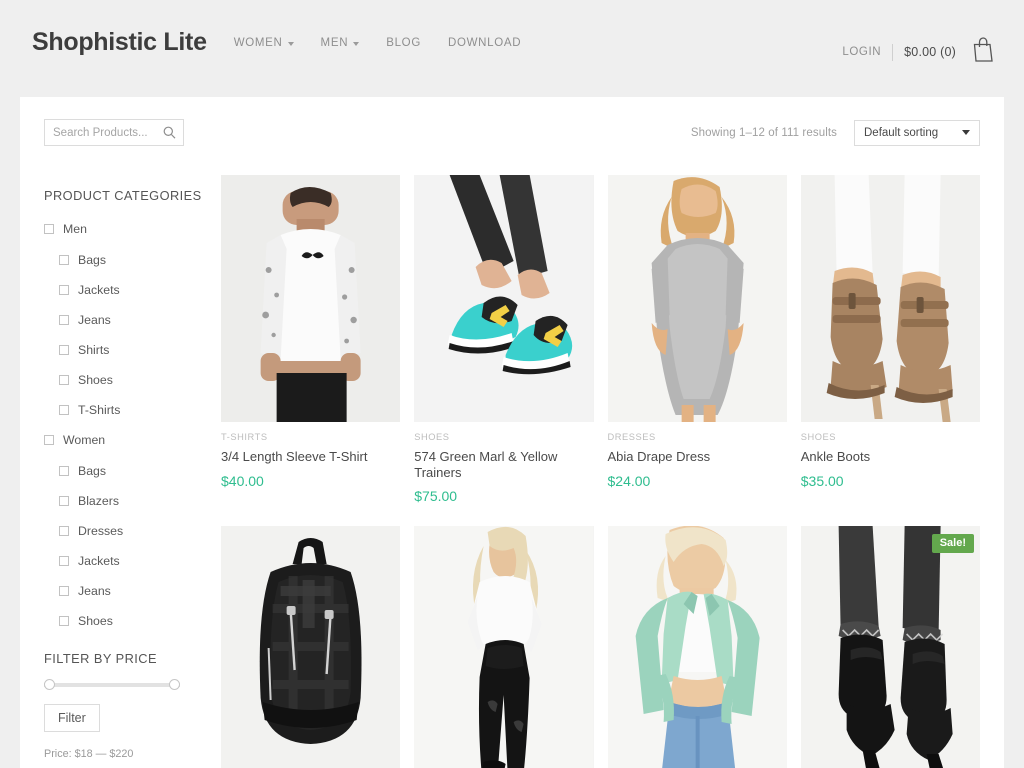 Image resolution: width=1024 pixels, height=768 pixels. What do you see at coordinates (504, 298) in the screenshot?
I see `product-image-turquoise-sneakers-legs` at bounding box center [504, 298].